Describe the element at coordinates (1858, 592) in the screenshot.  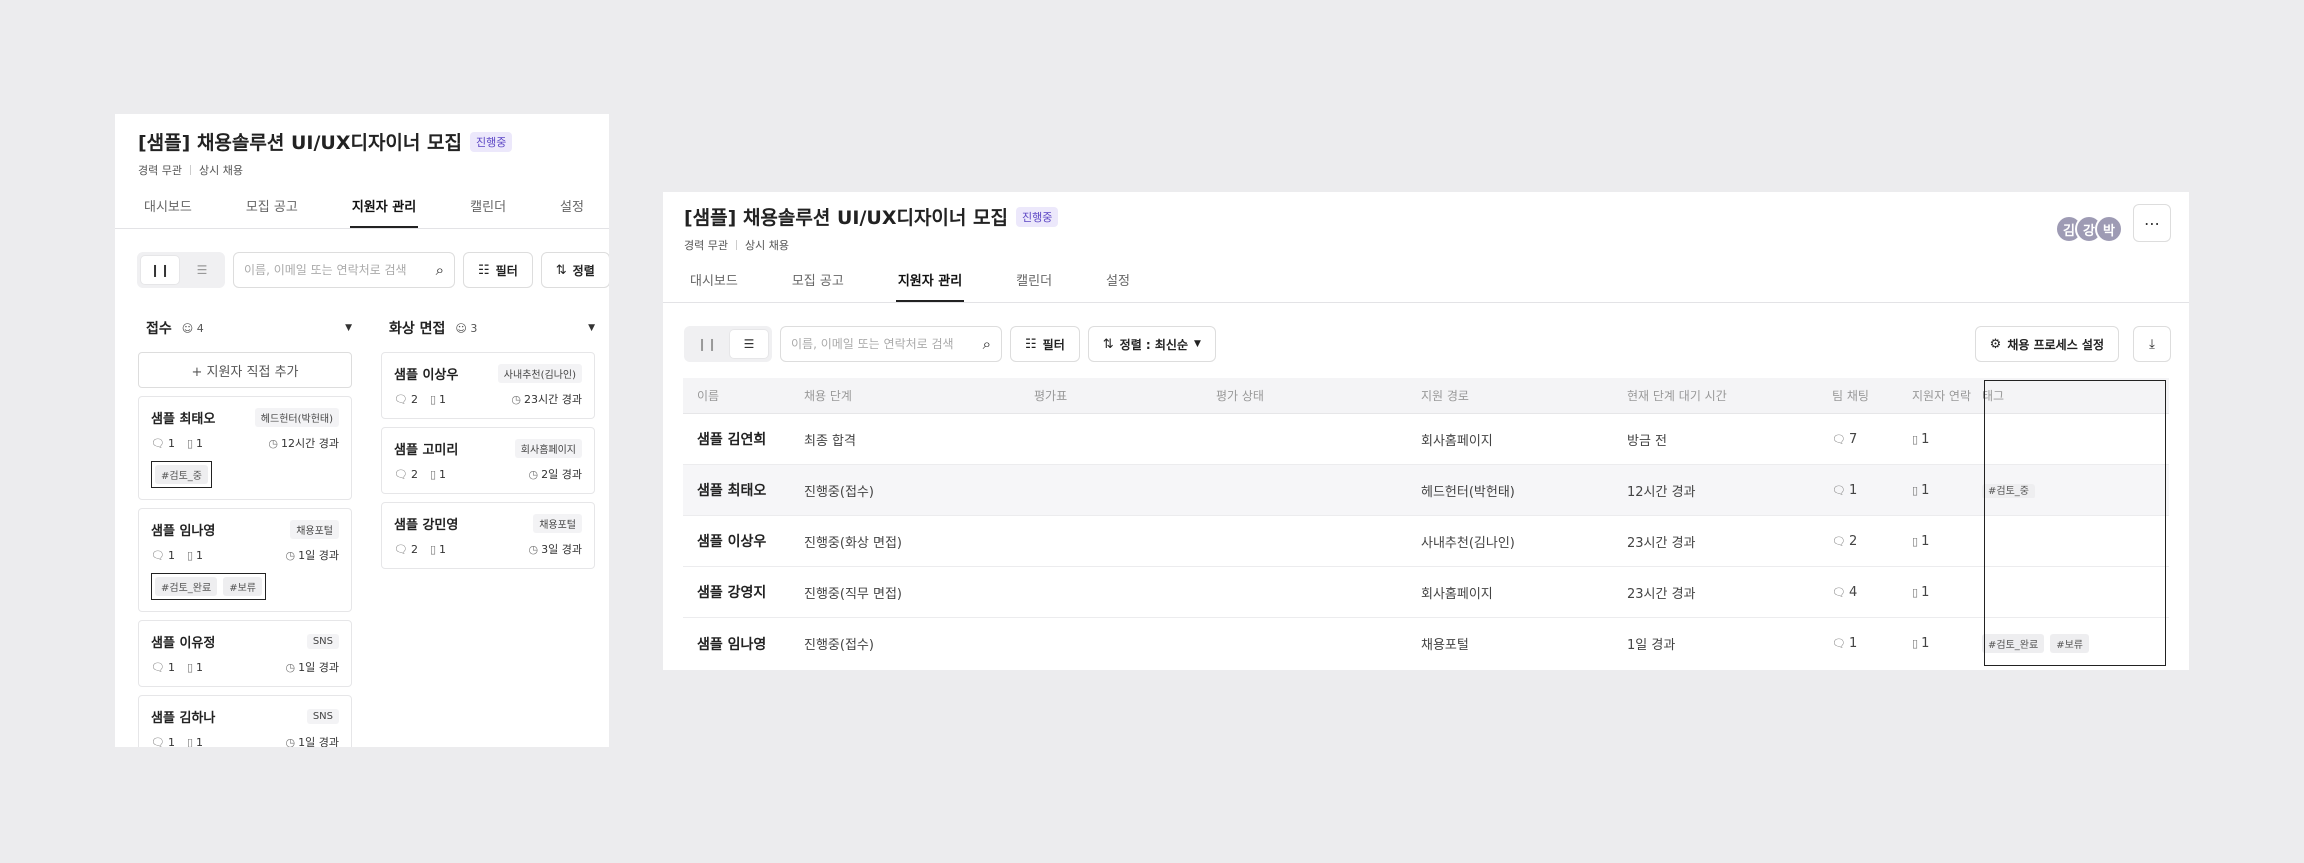
I see `team-chat-cell: 🗨 4` at that location.